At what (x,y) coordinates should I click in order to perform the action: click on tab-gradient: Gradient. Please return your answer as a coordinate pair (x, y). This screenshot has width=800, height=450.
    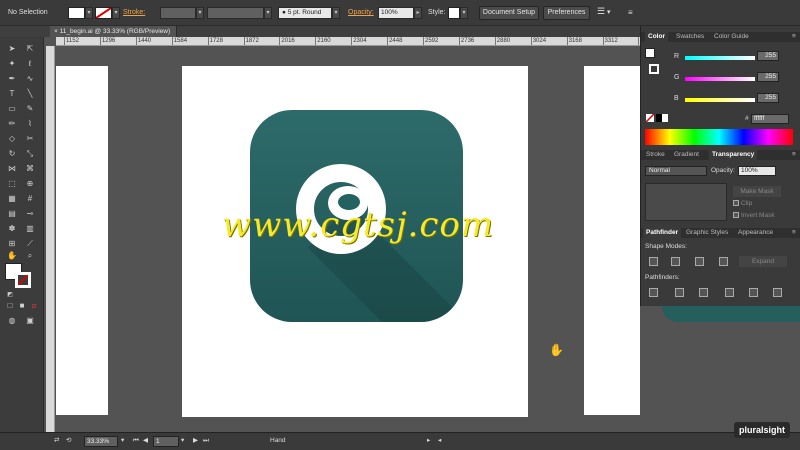
    Looking at the image, I should click on (686, 155).